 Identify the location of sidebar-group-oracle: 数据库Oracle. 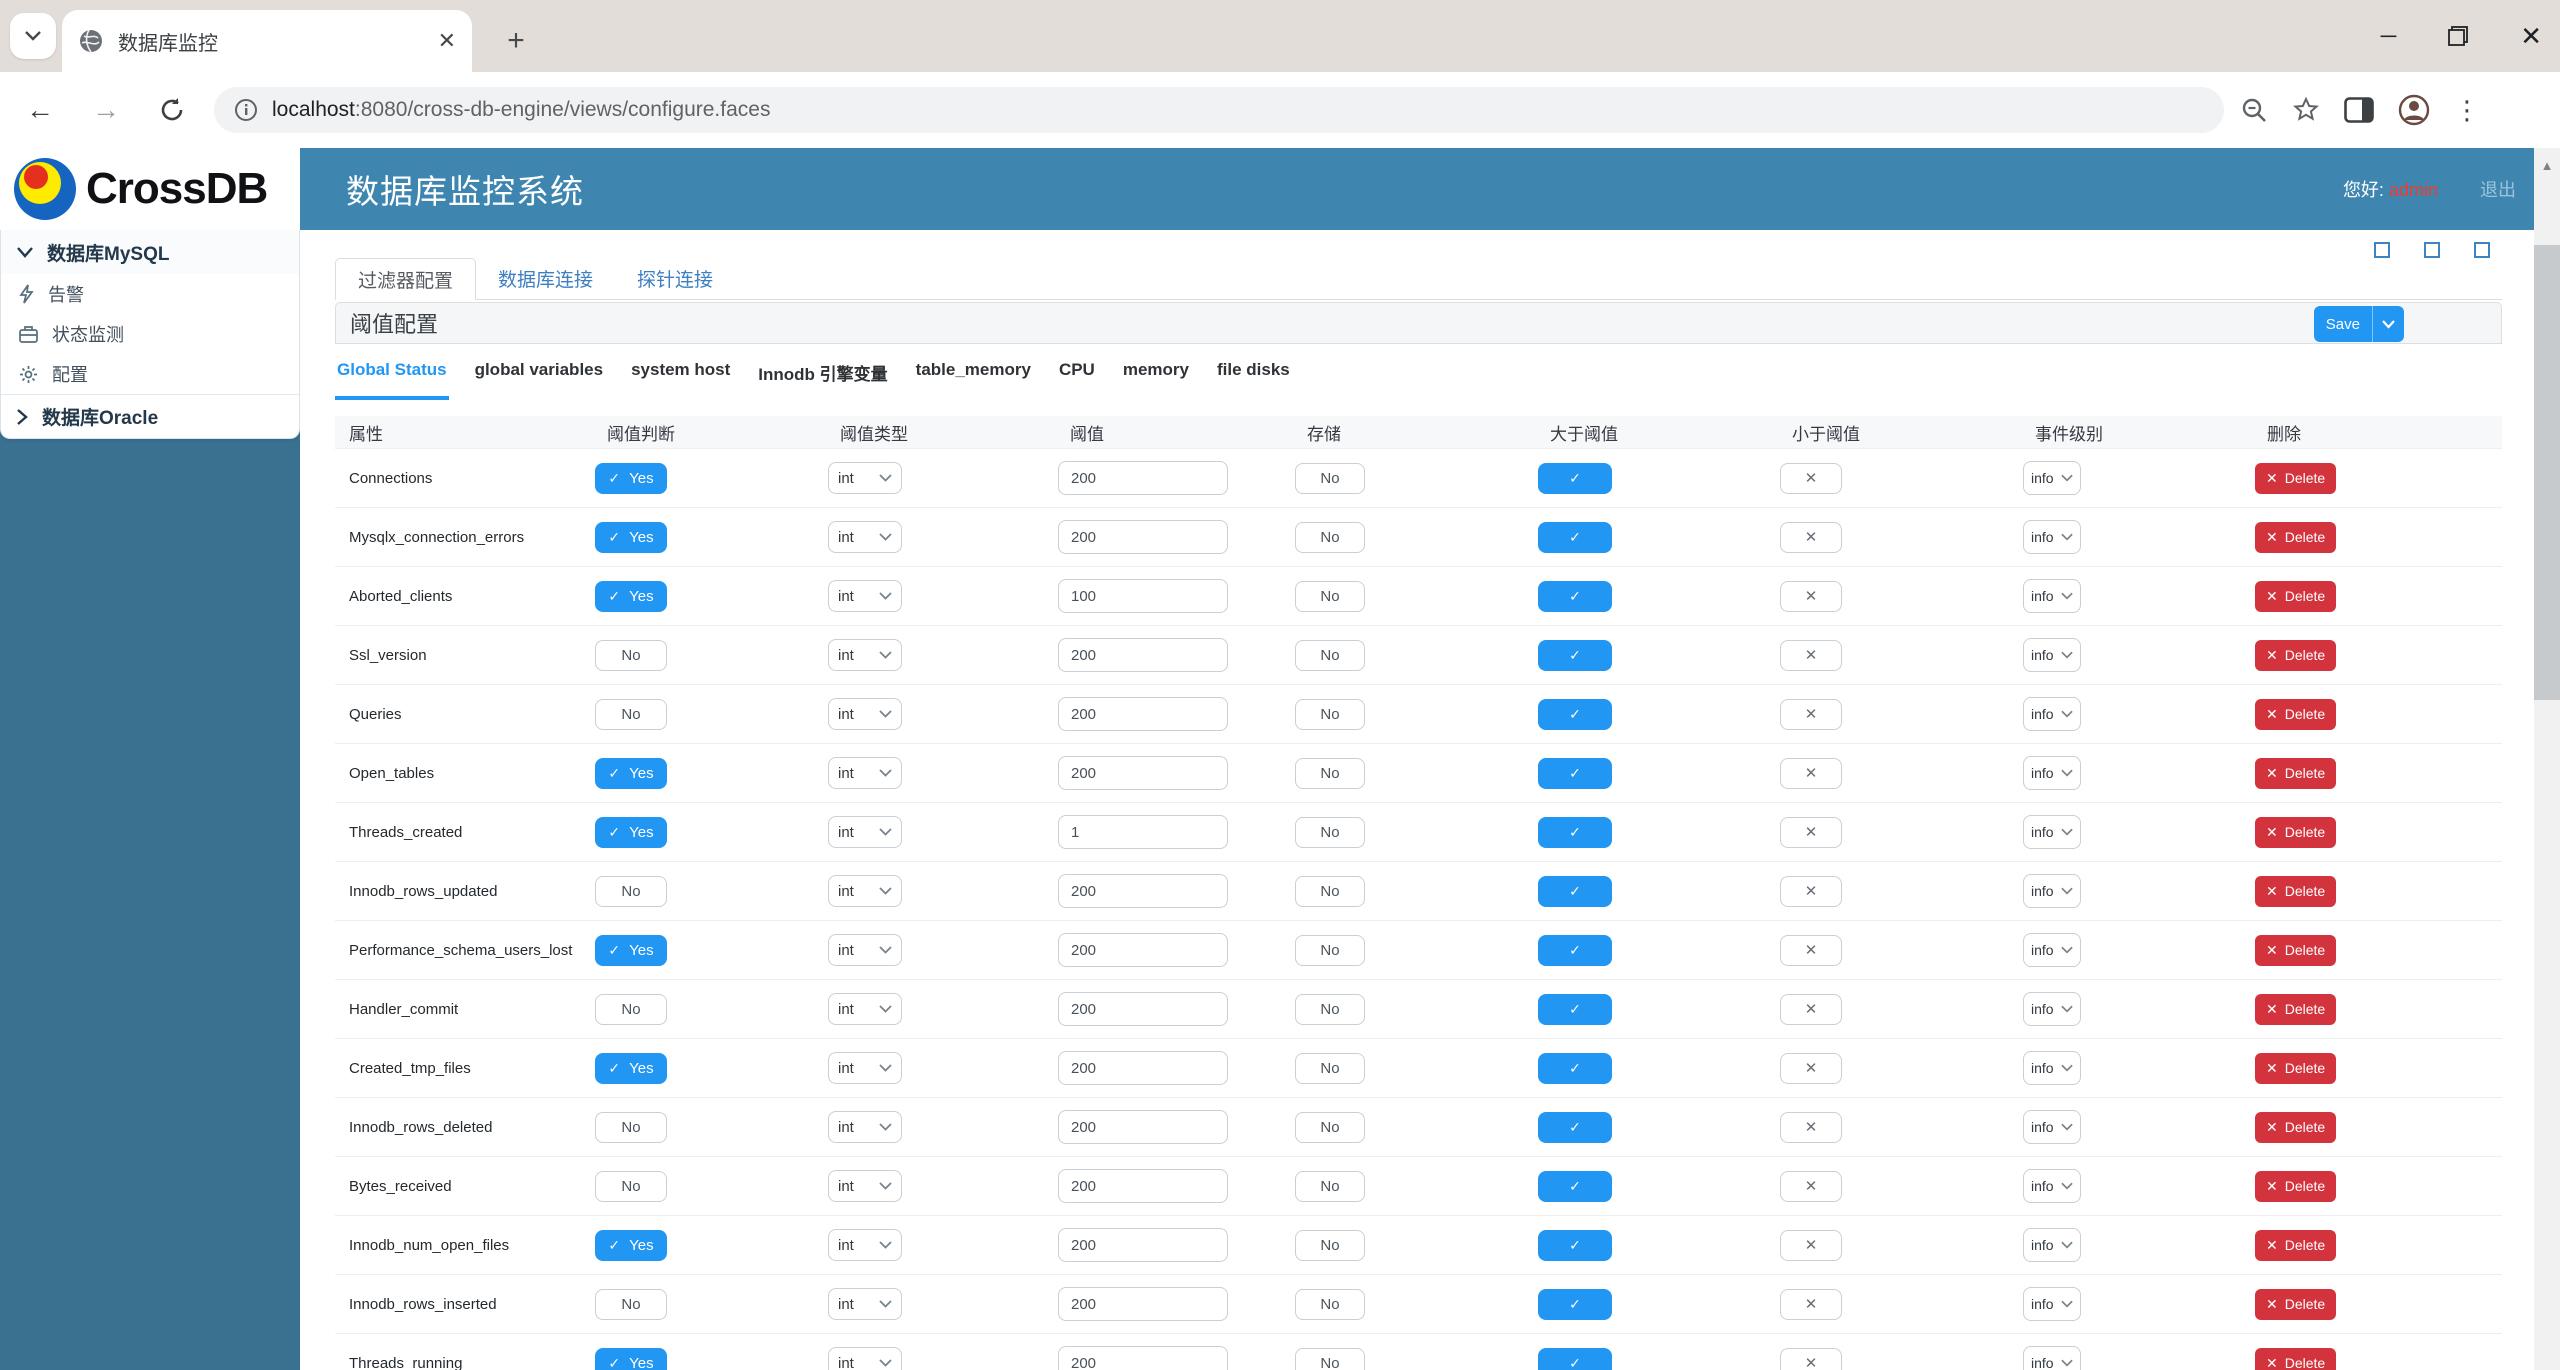
(150, 416).